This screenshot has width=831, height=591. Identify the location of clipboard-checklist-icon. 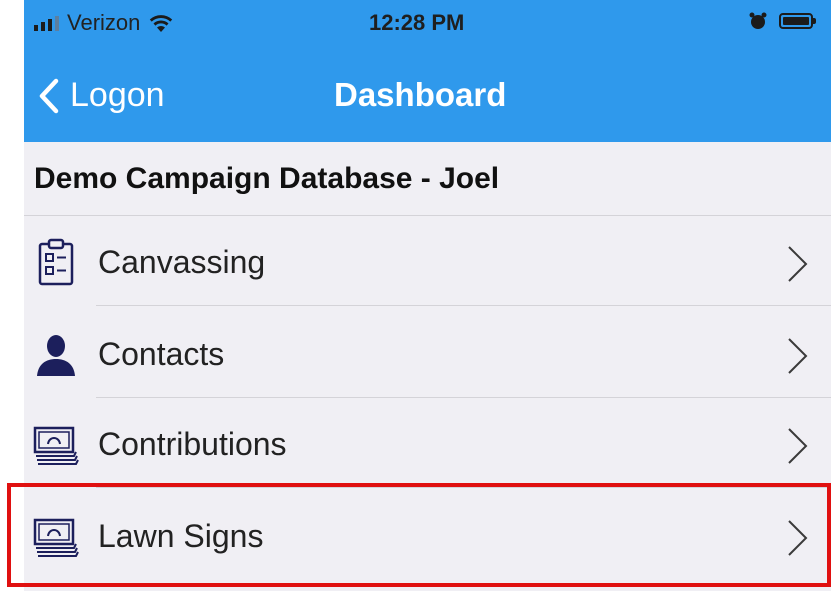
(56, 262).